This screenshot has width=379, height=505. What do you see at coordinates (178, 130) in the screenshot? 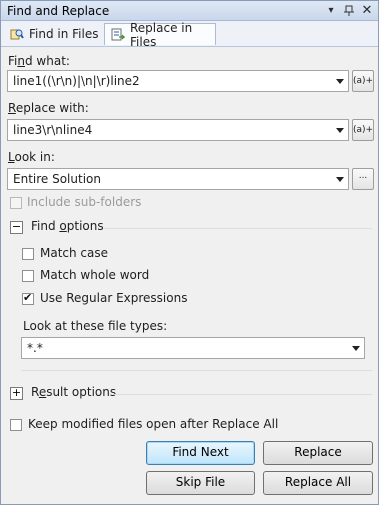
I see `replace-with-combo: line3\r\nline4` at bounding box center [178, 130].